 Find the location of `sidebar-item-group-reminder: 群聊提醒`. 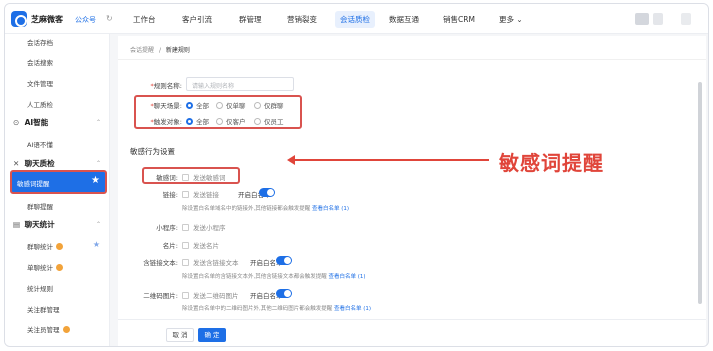

sidebar-item-group-reminder: 群聊提醒 is located at coordinates (40, 206).